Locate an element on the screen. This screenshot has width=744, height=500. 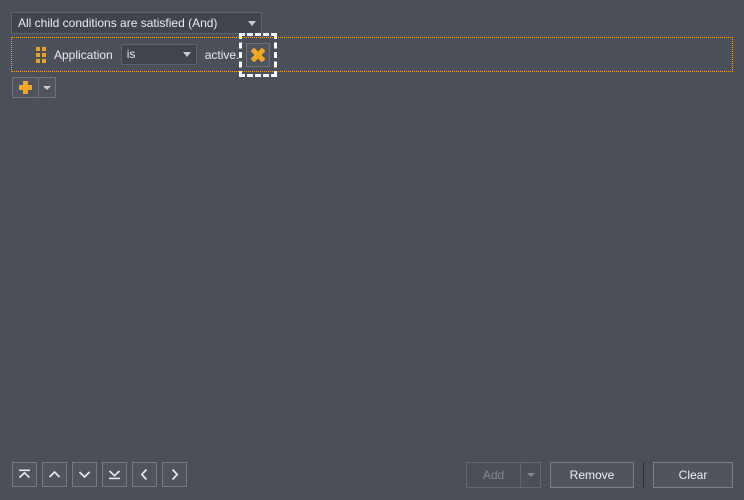
condition-operator-value: is is located at coordinates (131, 54).